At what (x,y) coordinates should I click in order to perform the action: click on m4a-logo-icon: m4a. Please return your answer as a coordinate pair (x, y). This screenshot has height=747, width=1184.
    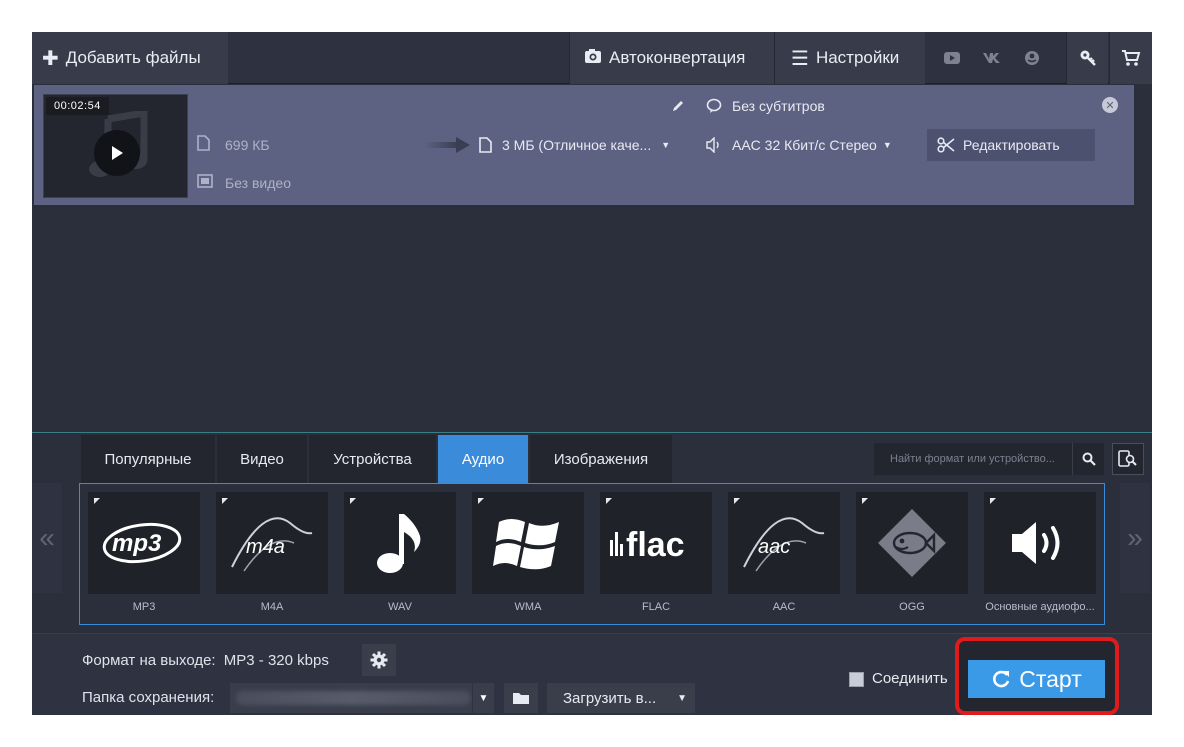
    Looking at the image, I should click on (272, 543).